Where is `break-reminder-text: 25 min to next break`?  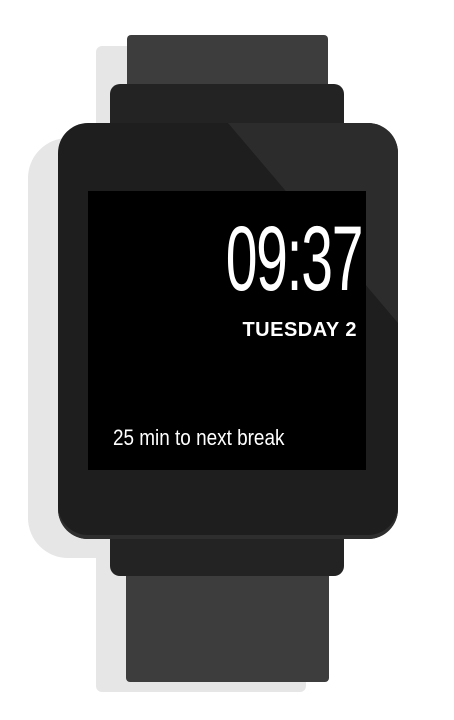
break-reminder-text: 25 min to next break is located at coordinates (199, 437).